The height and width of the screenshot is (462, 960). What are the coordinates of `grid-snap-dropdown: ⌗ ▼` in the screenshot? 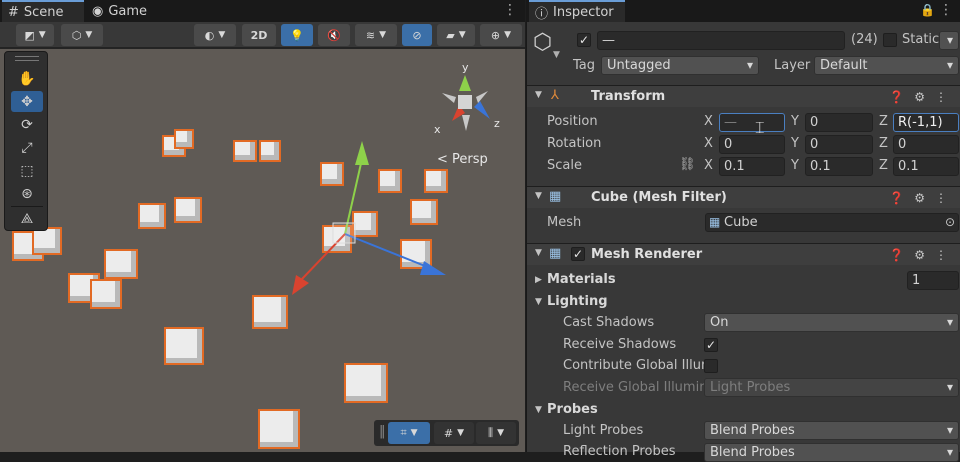 It's located at (409, 433).